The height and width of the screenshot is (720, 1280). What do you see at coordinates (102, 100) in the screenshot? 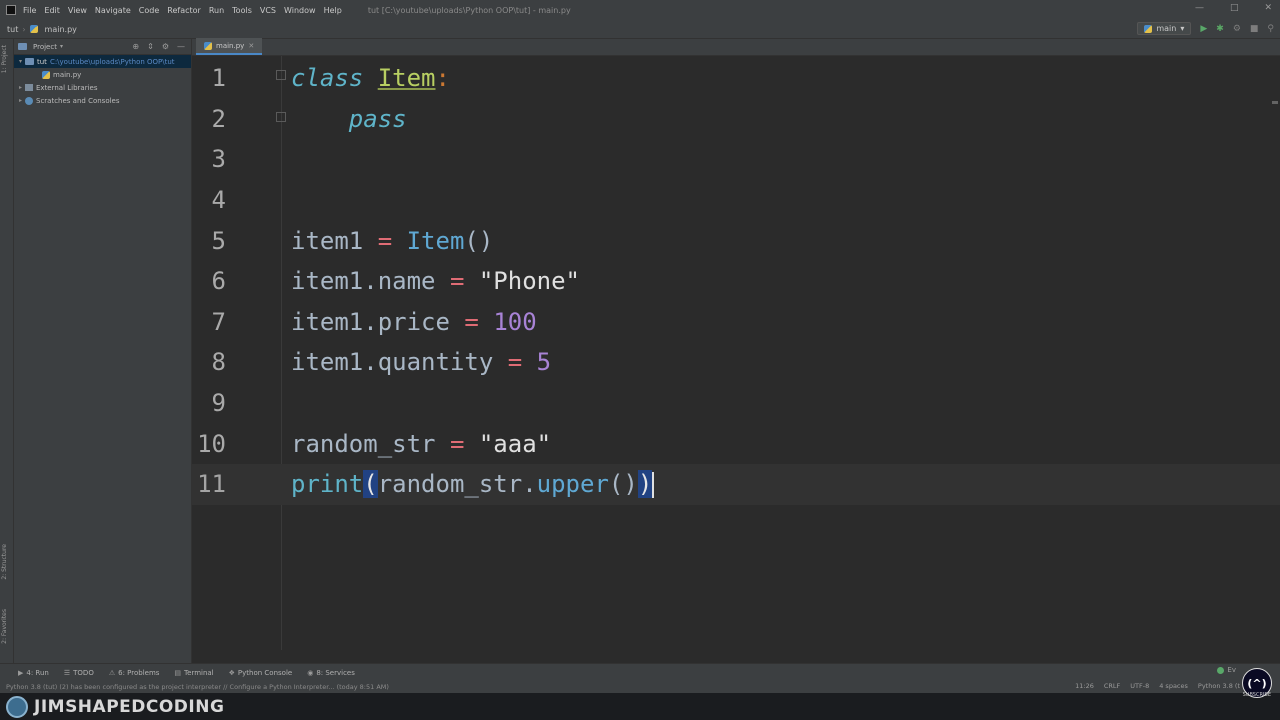
I see `tree-item-scratches: ▸ Scratches and Consoles` at bounding box center [102, 100].